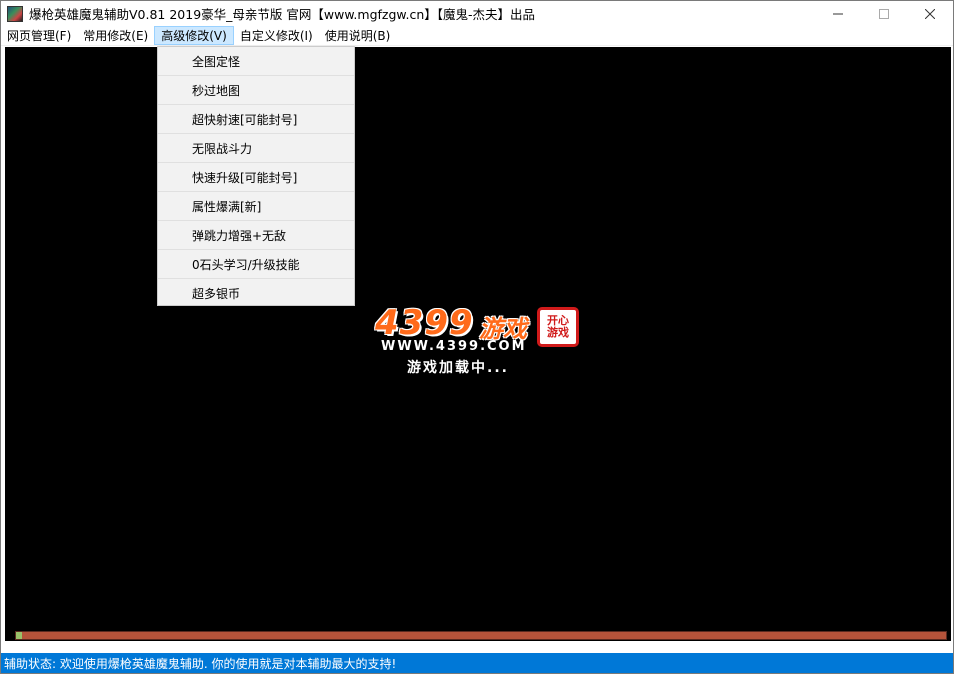 The width and height of the screenshot is (954, 674). I want to click on minimize-button, so click(838, 13).